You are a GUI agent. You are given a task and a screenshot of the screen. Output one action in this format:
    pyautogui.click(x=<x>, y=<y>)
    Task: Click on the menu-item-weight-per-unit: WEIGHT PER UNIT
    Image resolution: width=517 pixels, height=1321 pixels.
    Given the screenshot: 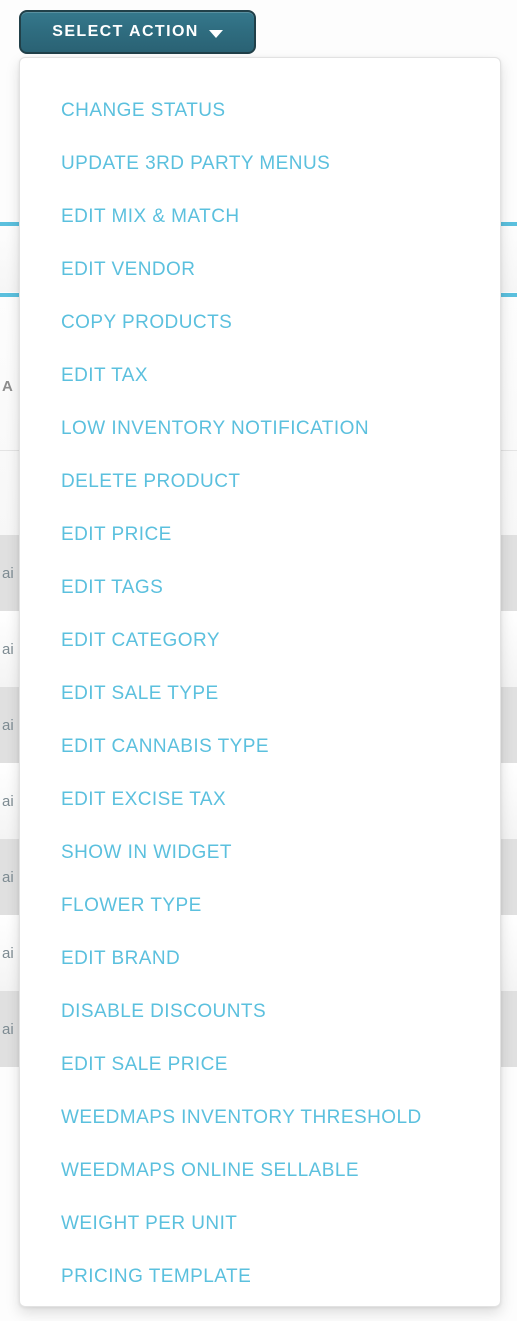 What is the action you would take?
    pyautogui.click(x=260, y=1223)
    